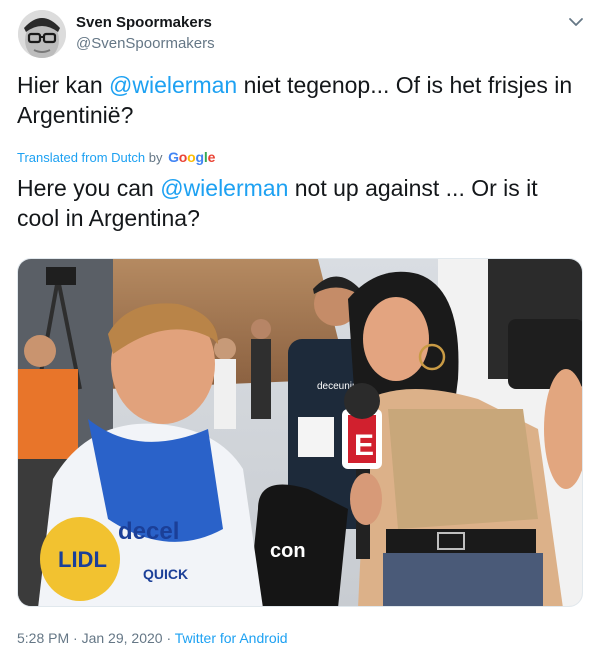 The height and width of the screenshot is (652, 597). What do you see at coordinates (231, 638) in the screenshot?
I see `tweet-source-link: Twitter for Android` at bounding box center [231, 638].